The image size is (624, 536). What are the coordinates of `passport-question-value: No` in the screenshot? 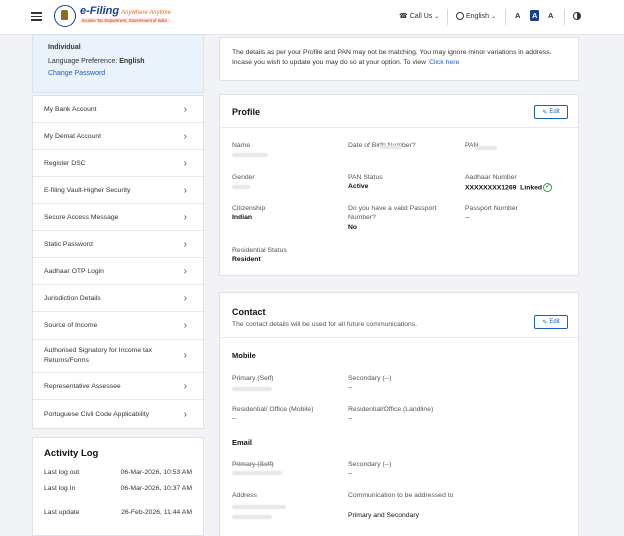 It's located at (353, 227).